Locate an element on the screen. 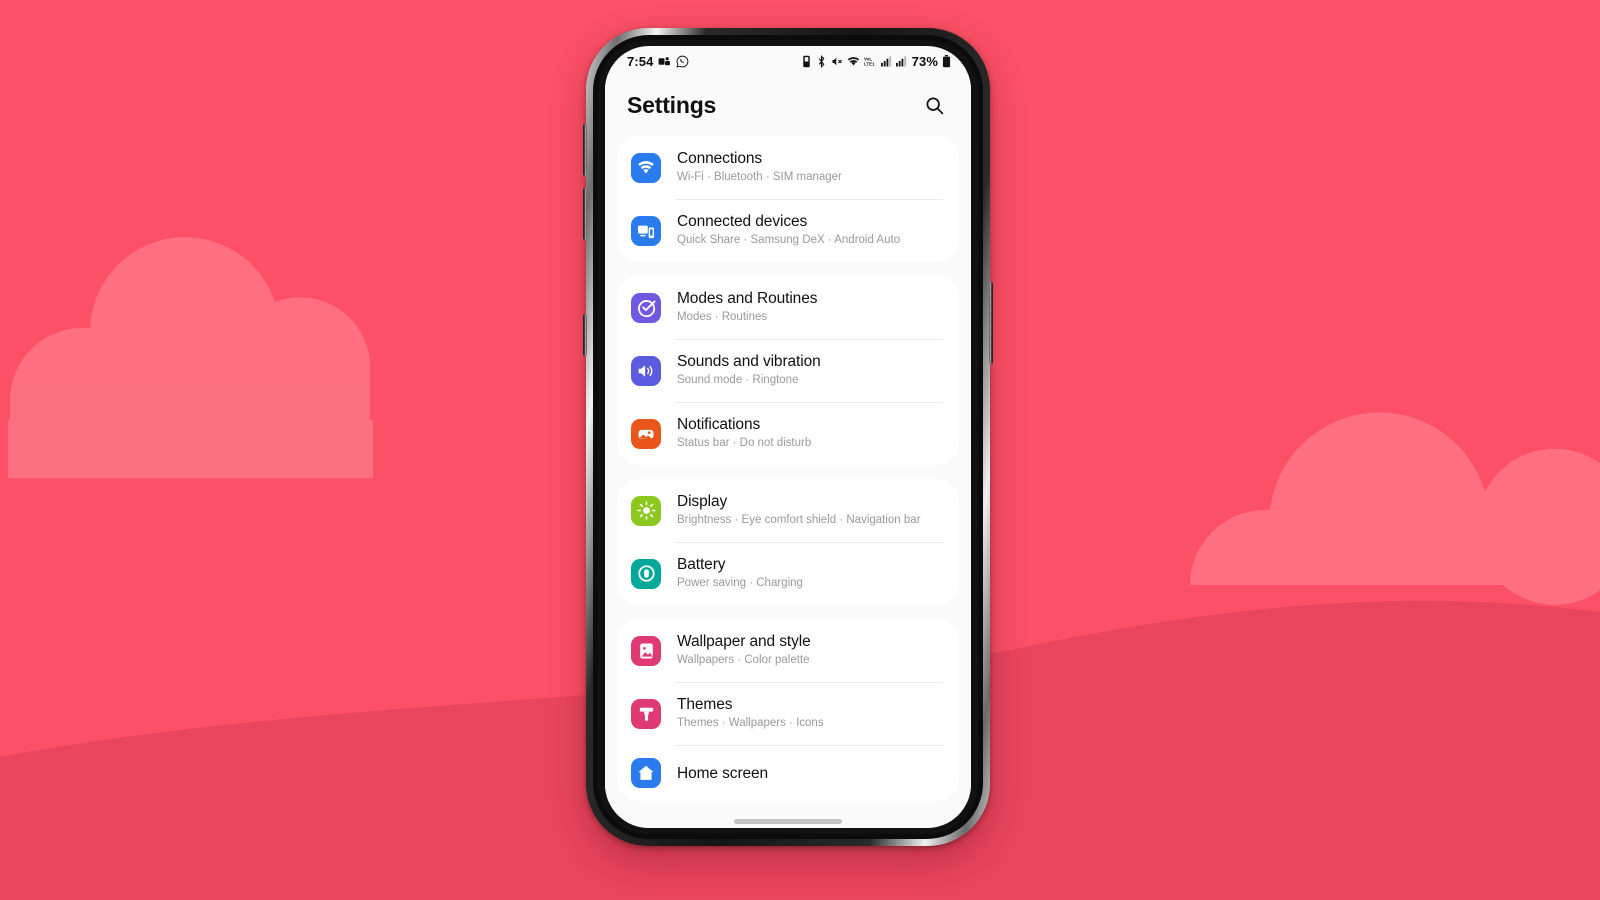 The image size is (1600, 900). image-icon is located at coordinates (646, 650).